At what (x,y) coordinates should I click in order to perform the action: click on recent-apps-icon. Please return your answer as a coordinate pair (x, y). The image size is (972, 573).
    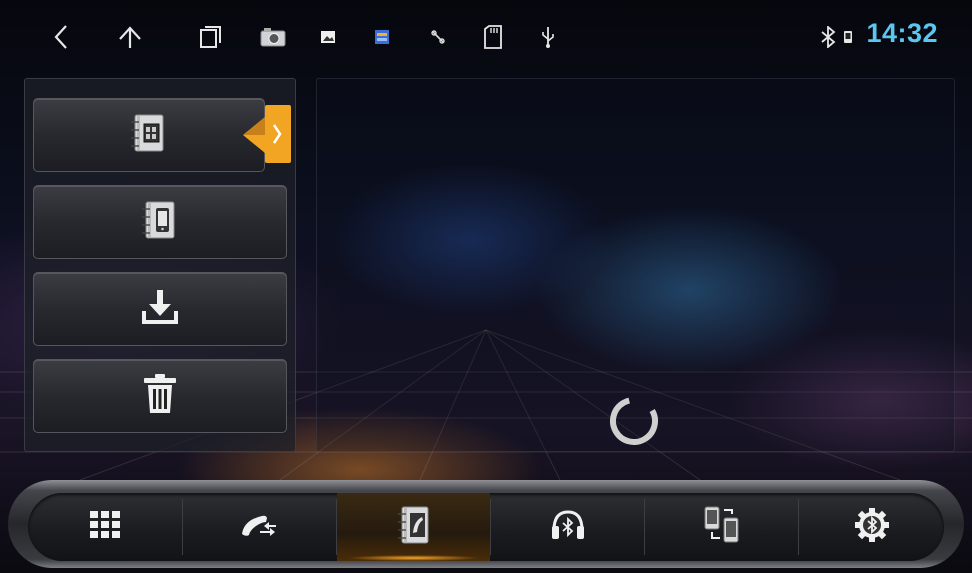
    Looking at the image, I should click on (210, 37).